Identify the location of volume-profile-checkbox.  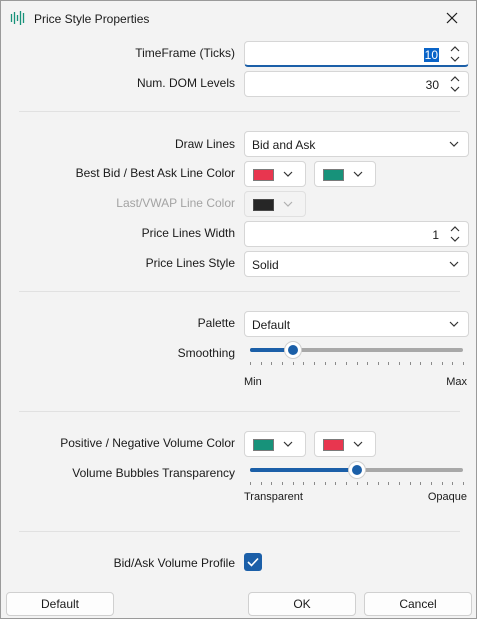
(253, 562).